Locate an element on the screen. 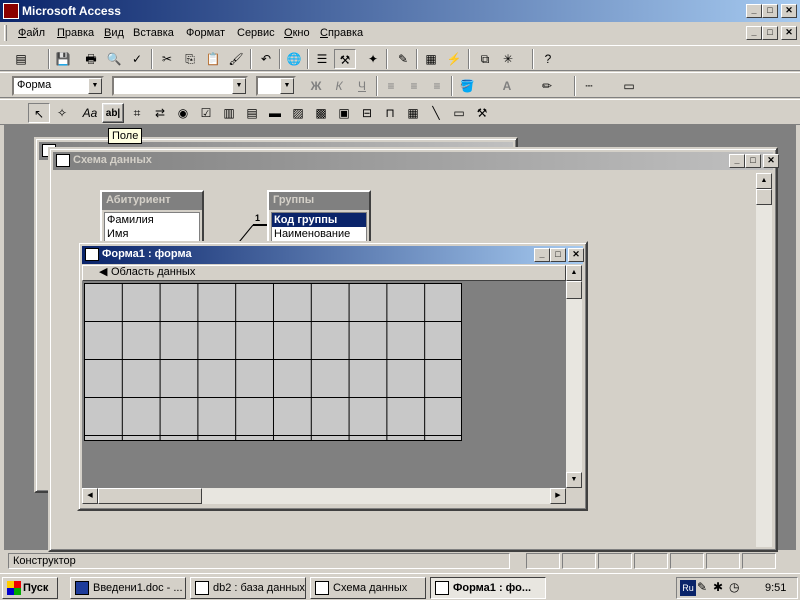  save-icon: 💾 is located at coordinates (63, 59).